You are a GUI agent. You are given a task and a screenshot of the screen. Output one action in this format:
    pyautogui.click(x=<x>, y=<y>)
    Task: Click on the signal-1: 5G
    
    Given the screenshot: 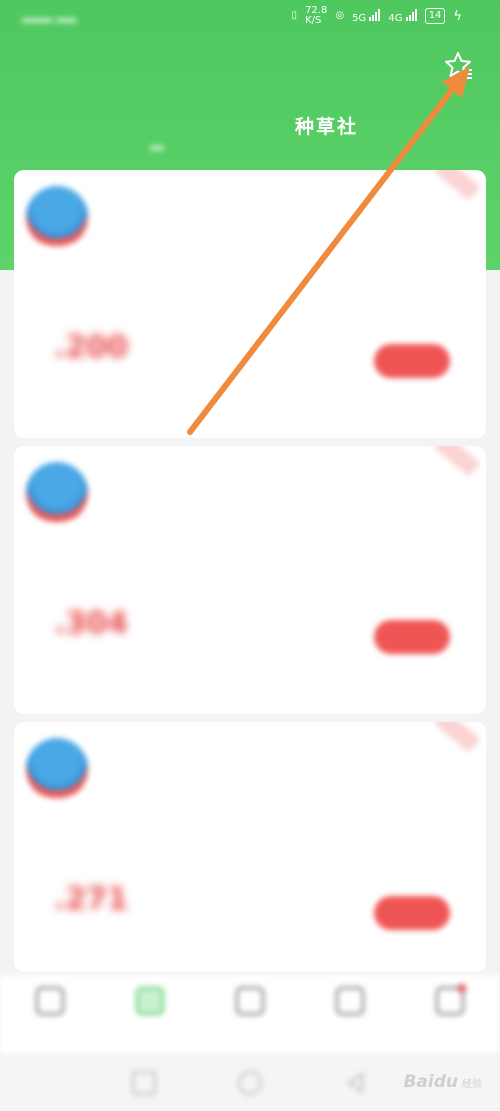 What is the action you would take?
    pyautogui.click(x=366, y=16)
    